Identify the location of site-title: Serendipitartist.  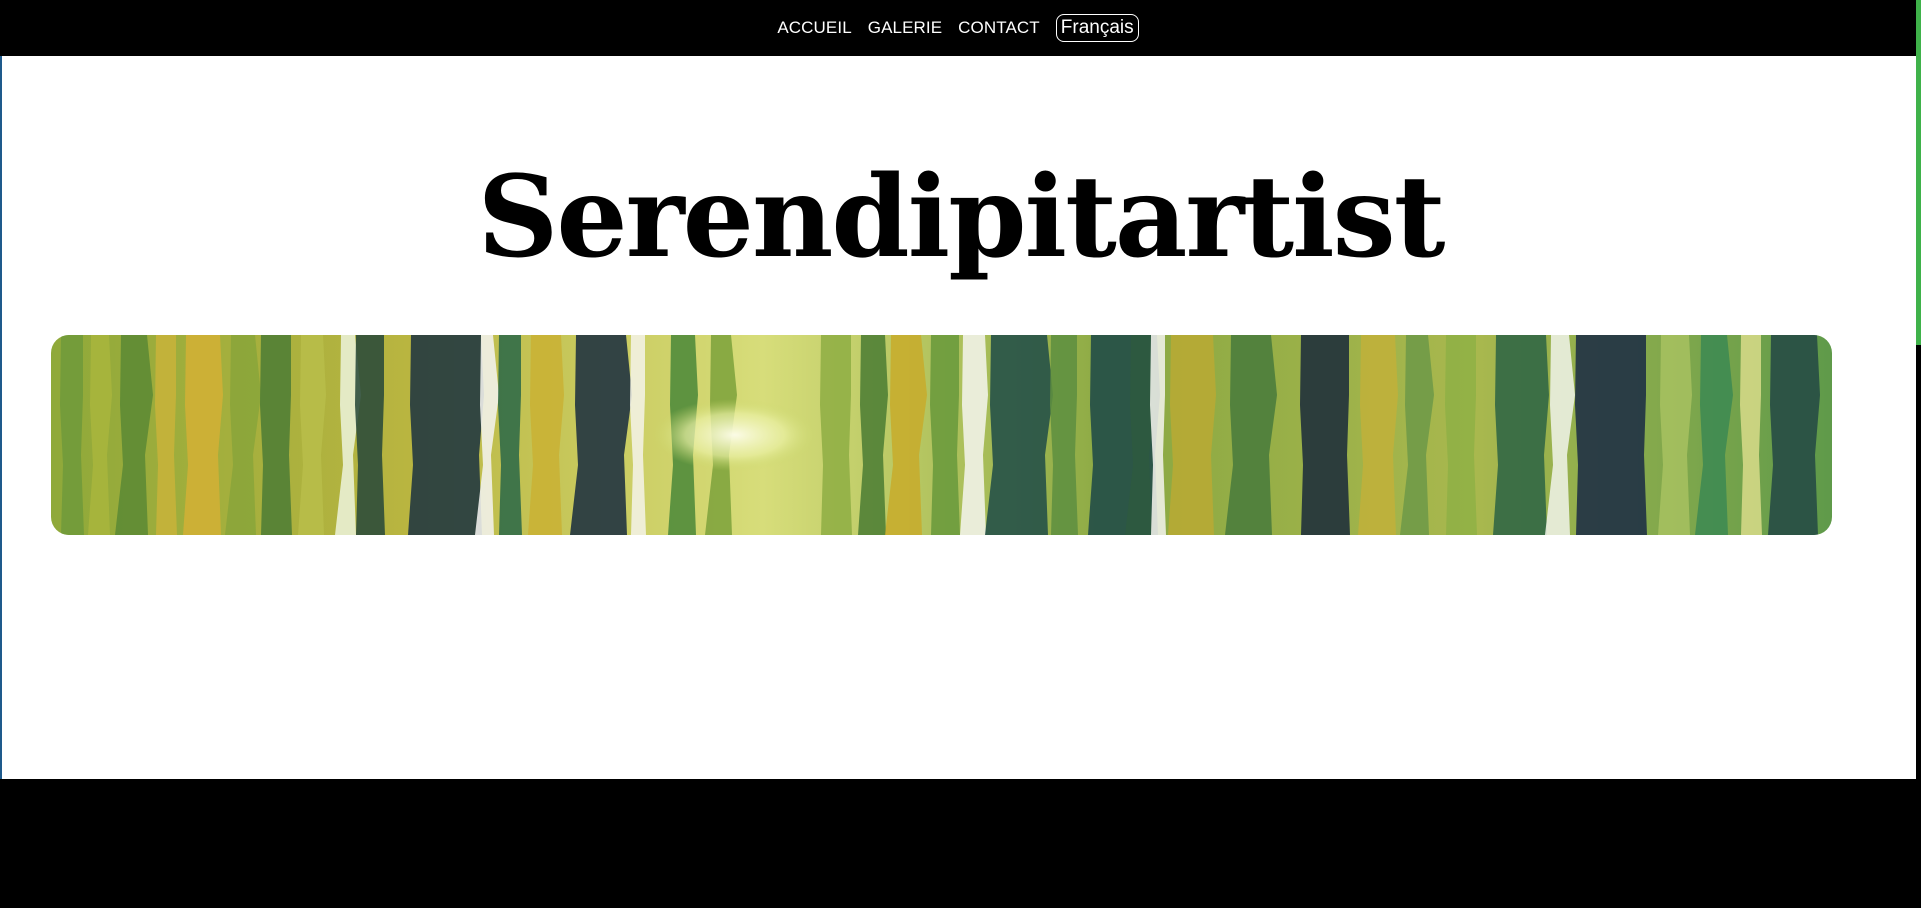
(961, 217).